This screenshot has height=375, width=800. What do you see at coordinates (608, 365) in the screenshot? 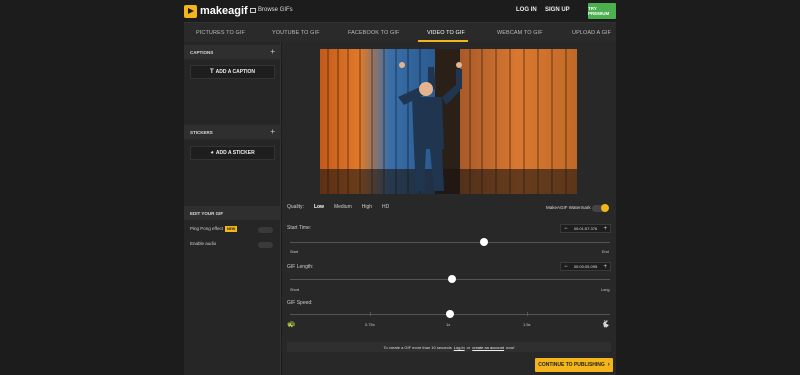
I see `chevron-right-icon: ›` at bounding box center [608, 365].